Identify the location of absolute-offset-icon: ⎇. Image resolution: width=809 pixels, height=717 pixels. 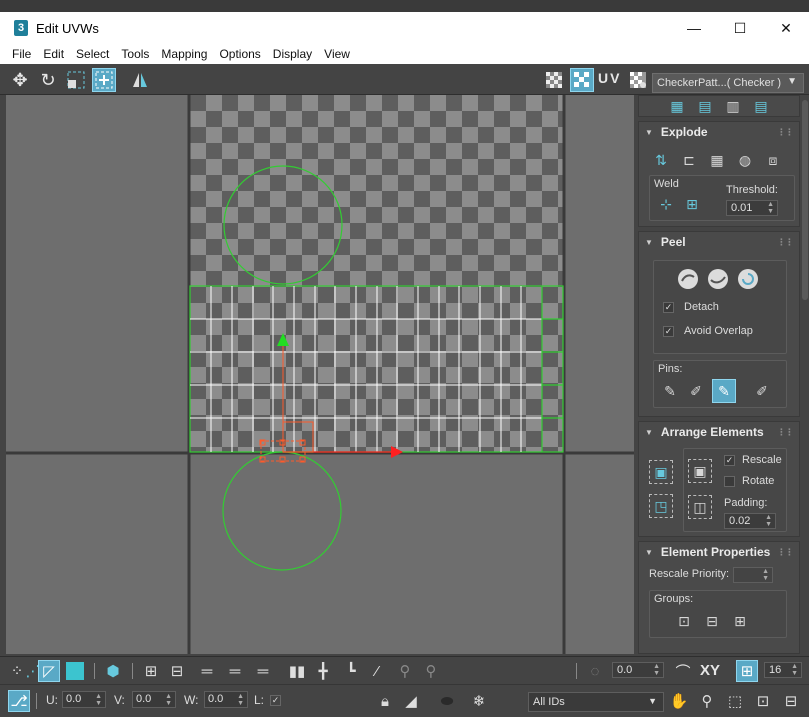
(19, 701).